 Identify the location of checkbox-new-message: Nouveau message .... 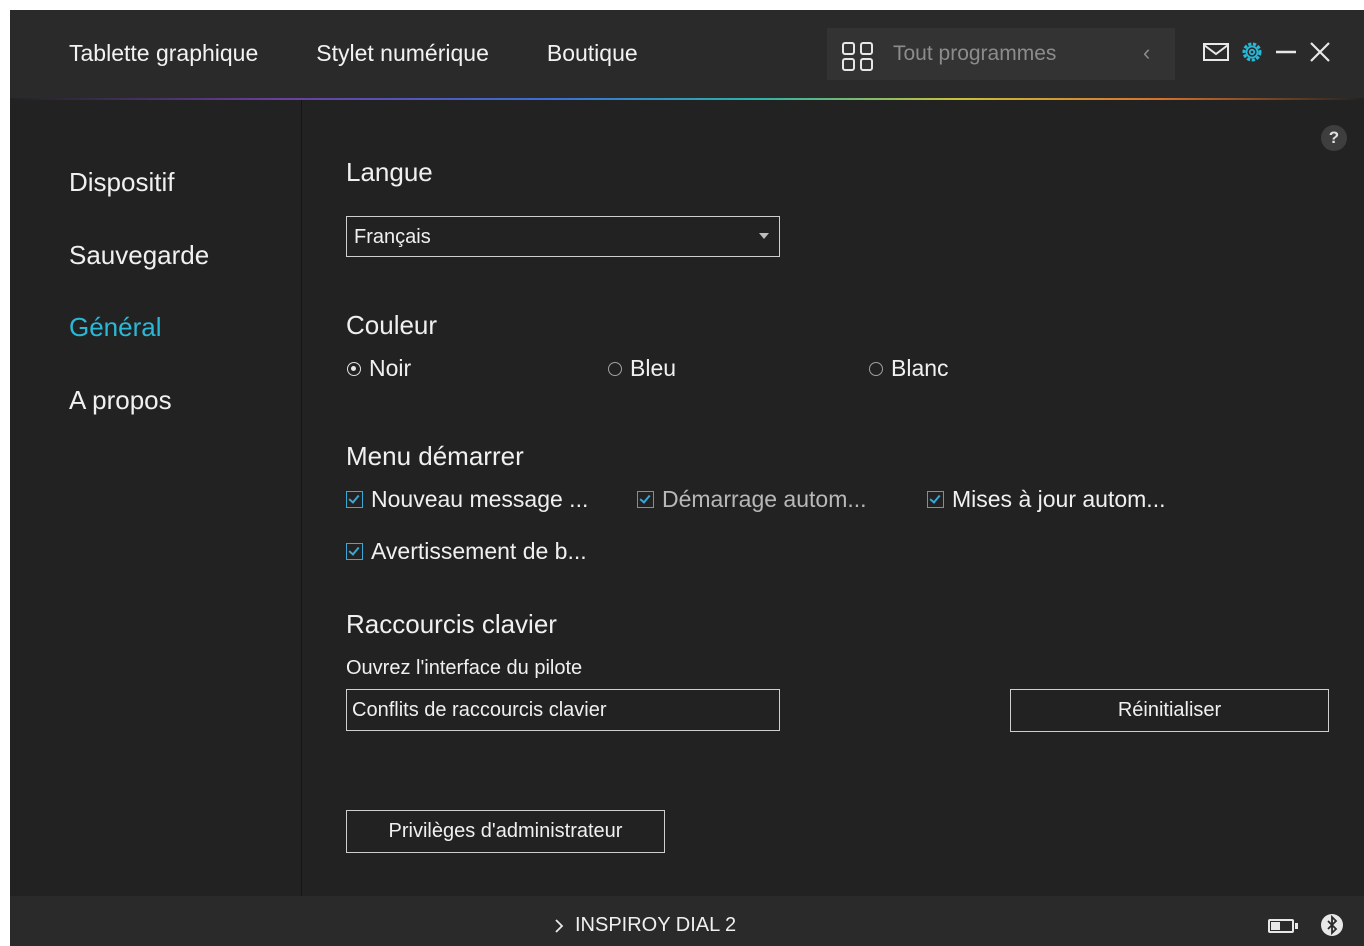
(467, 499).